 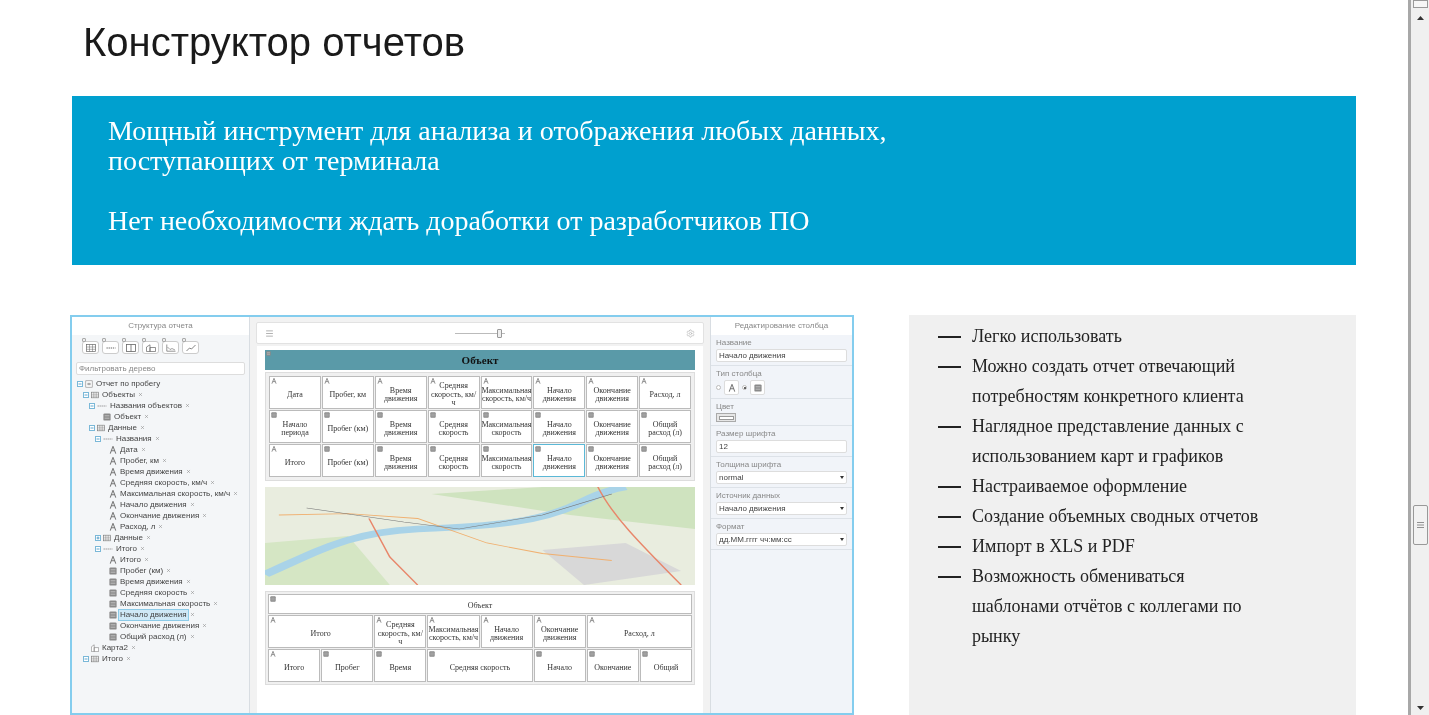 What do you see at coordinates (1420, 525) in the screenshot?
I see `scroll-thumb` at bounding box center [1420, 525].